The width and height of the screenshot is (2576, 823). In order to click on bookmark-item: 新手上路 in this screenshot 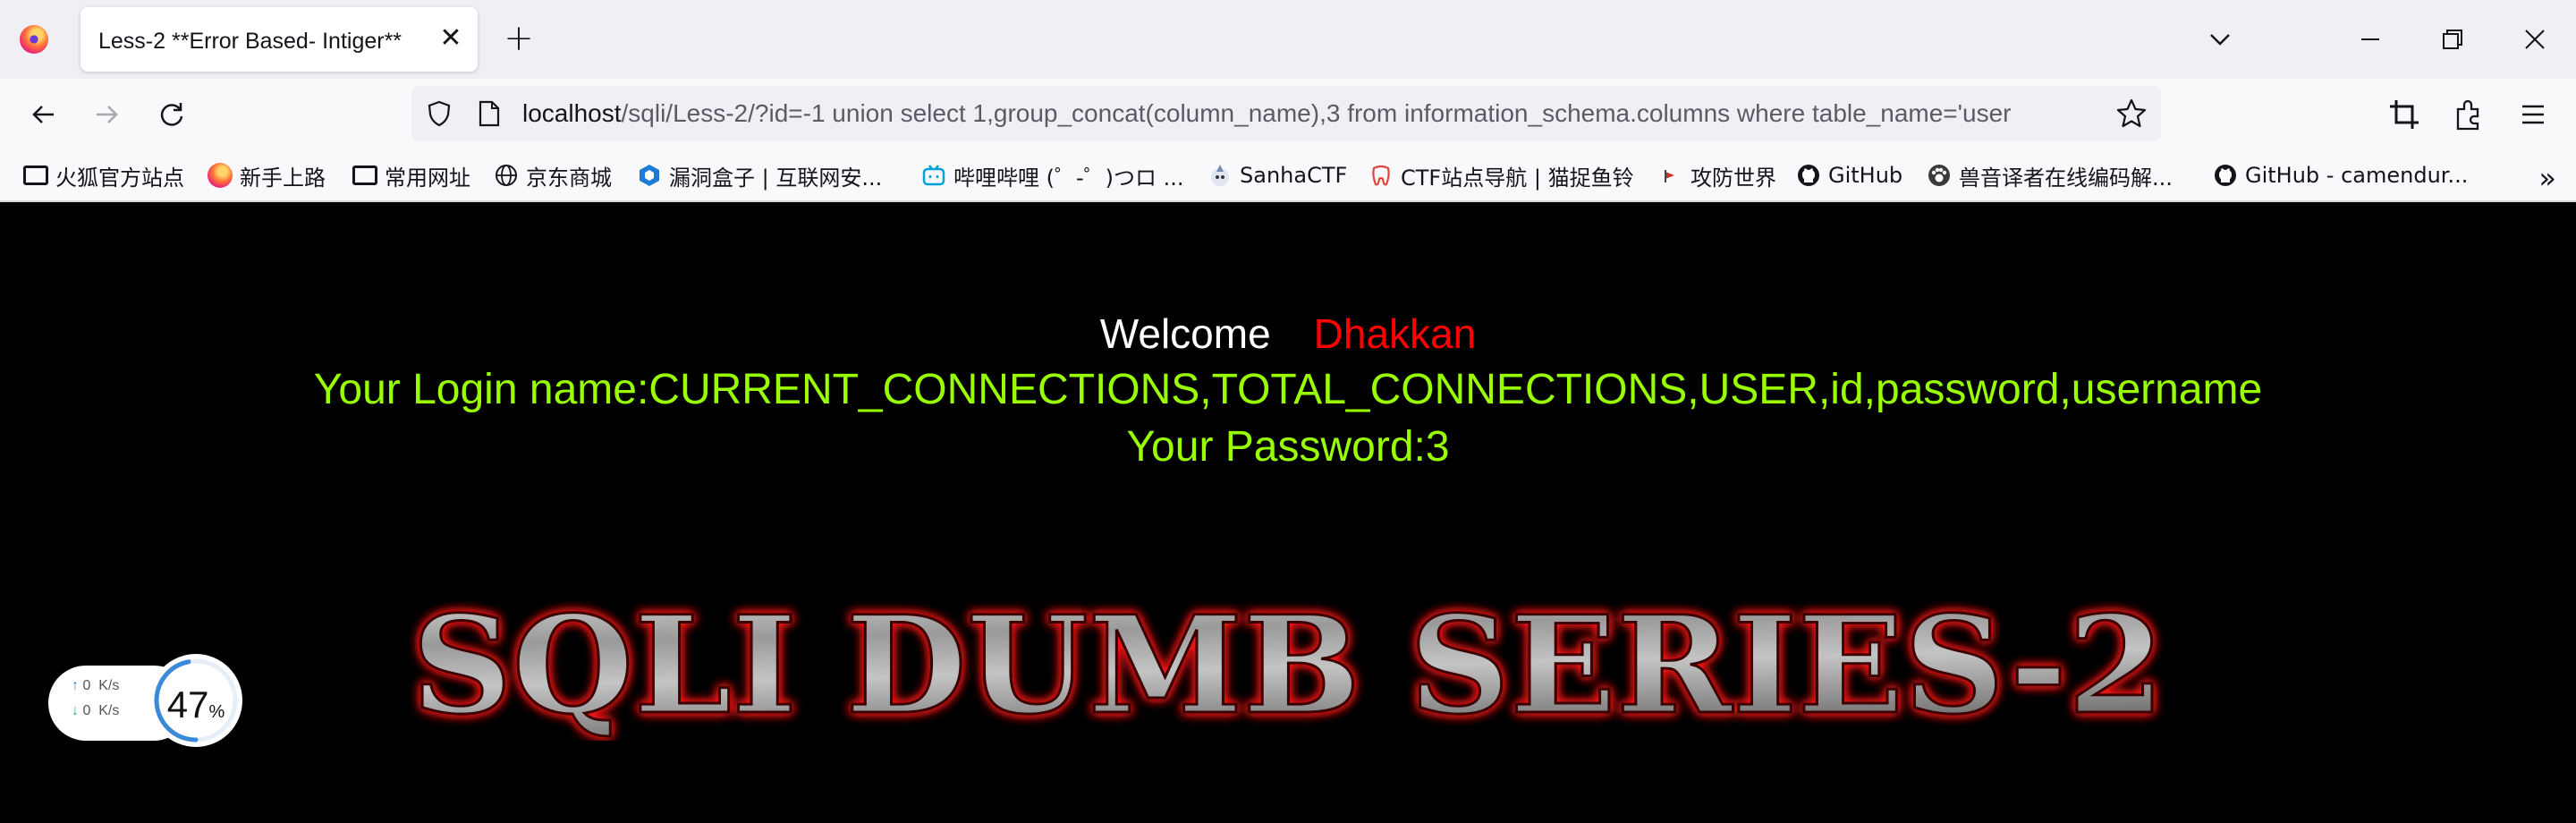, I will do `click(267, 175)`.